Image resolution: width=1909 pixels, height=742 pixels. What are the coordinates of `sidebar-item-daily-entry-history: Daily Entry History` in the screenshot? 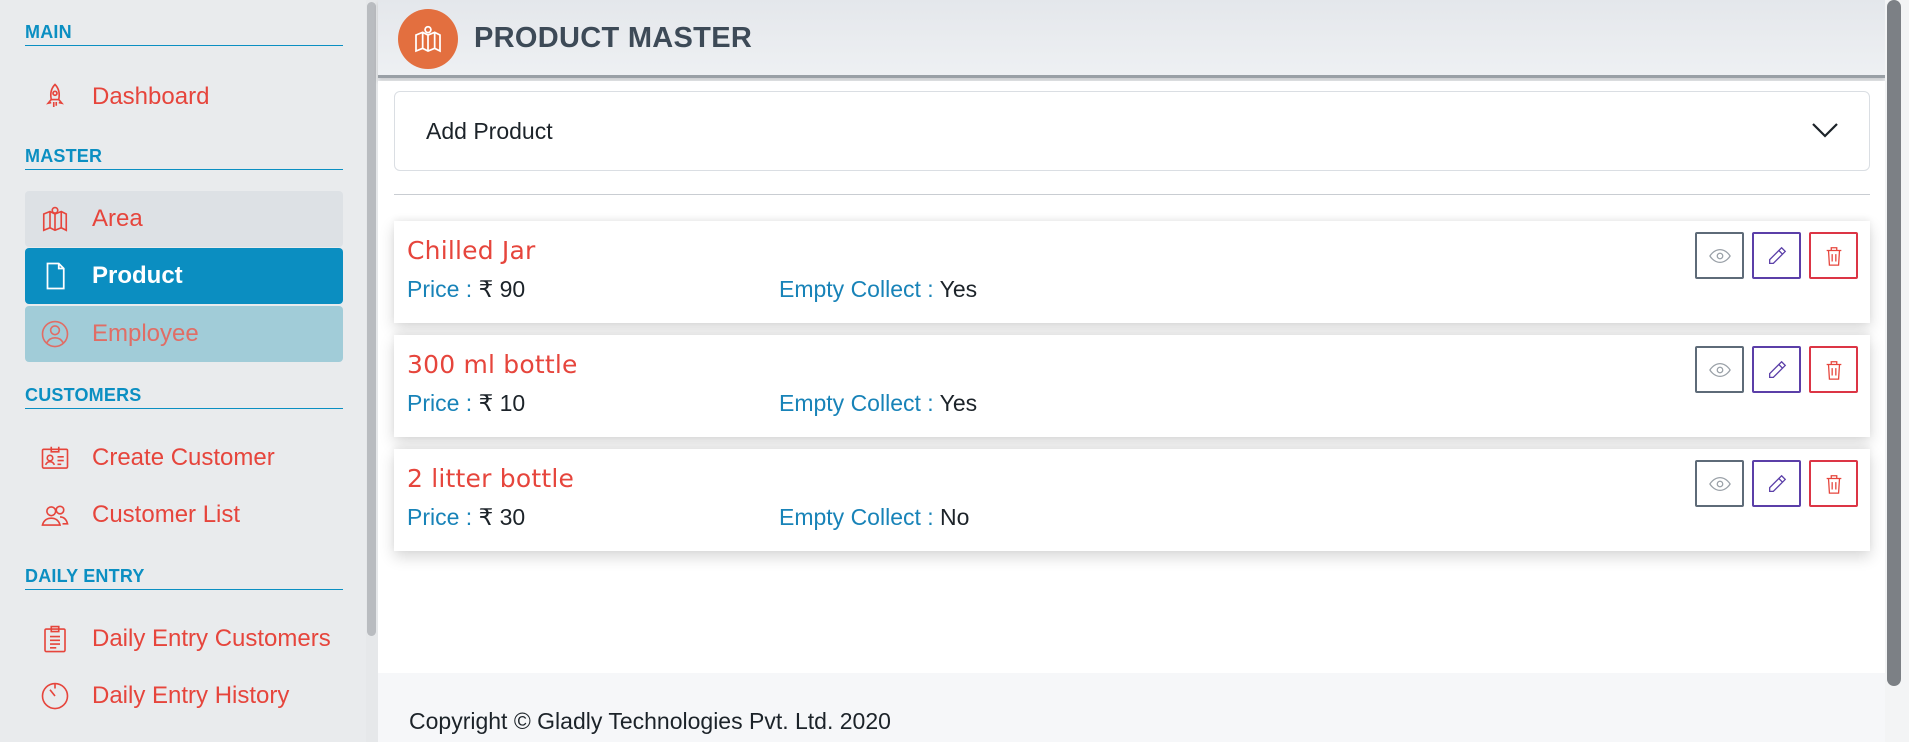 It's located at (184, 696).